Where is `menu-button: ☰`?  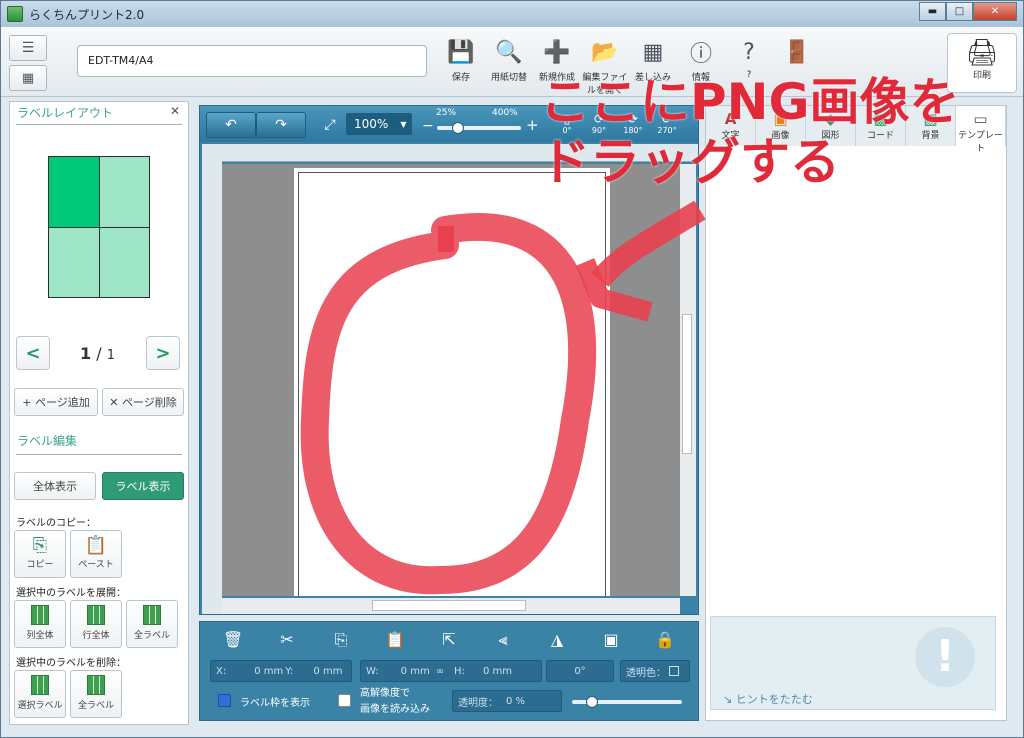 menu-button: ☰ is located at coordinates (28, 48).